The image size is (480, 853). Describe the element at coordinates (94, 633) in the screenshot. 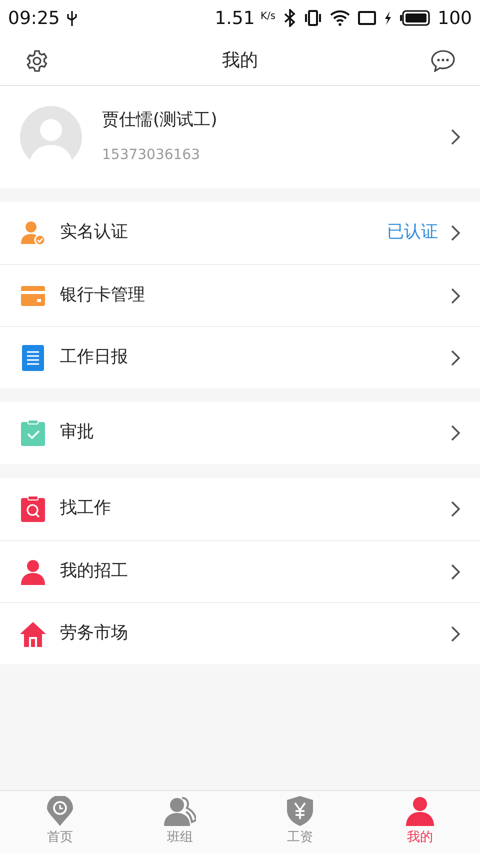

I see `menu-label: 劳务市场` at that location.